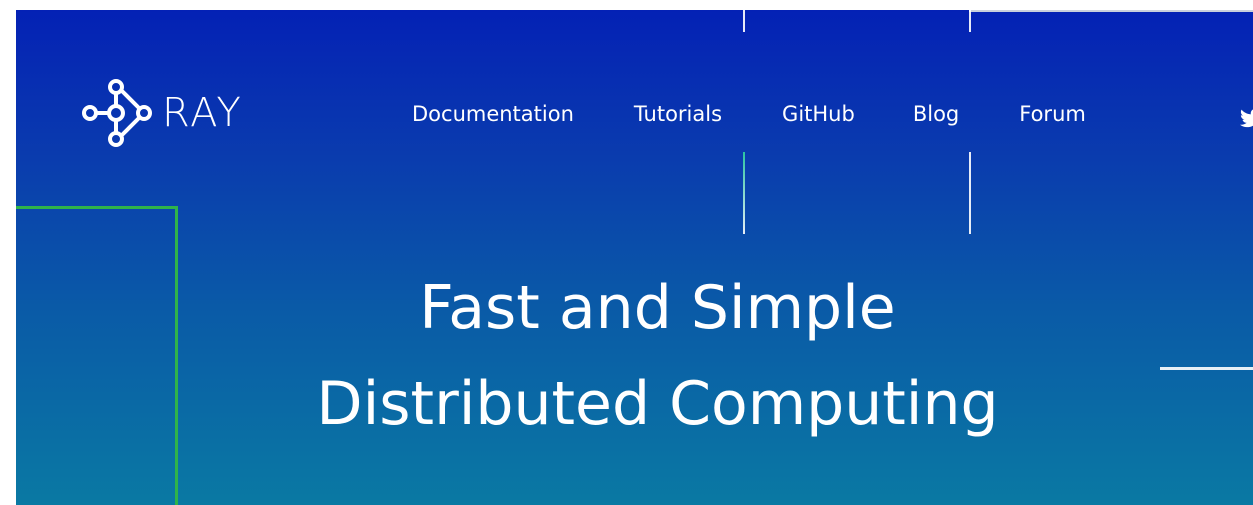 The width and height of the screenshot is (1253, 505). Describe the element at coordinates (202, 113) in the screenshot. I see `brand-name: RAY` at that location.